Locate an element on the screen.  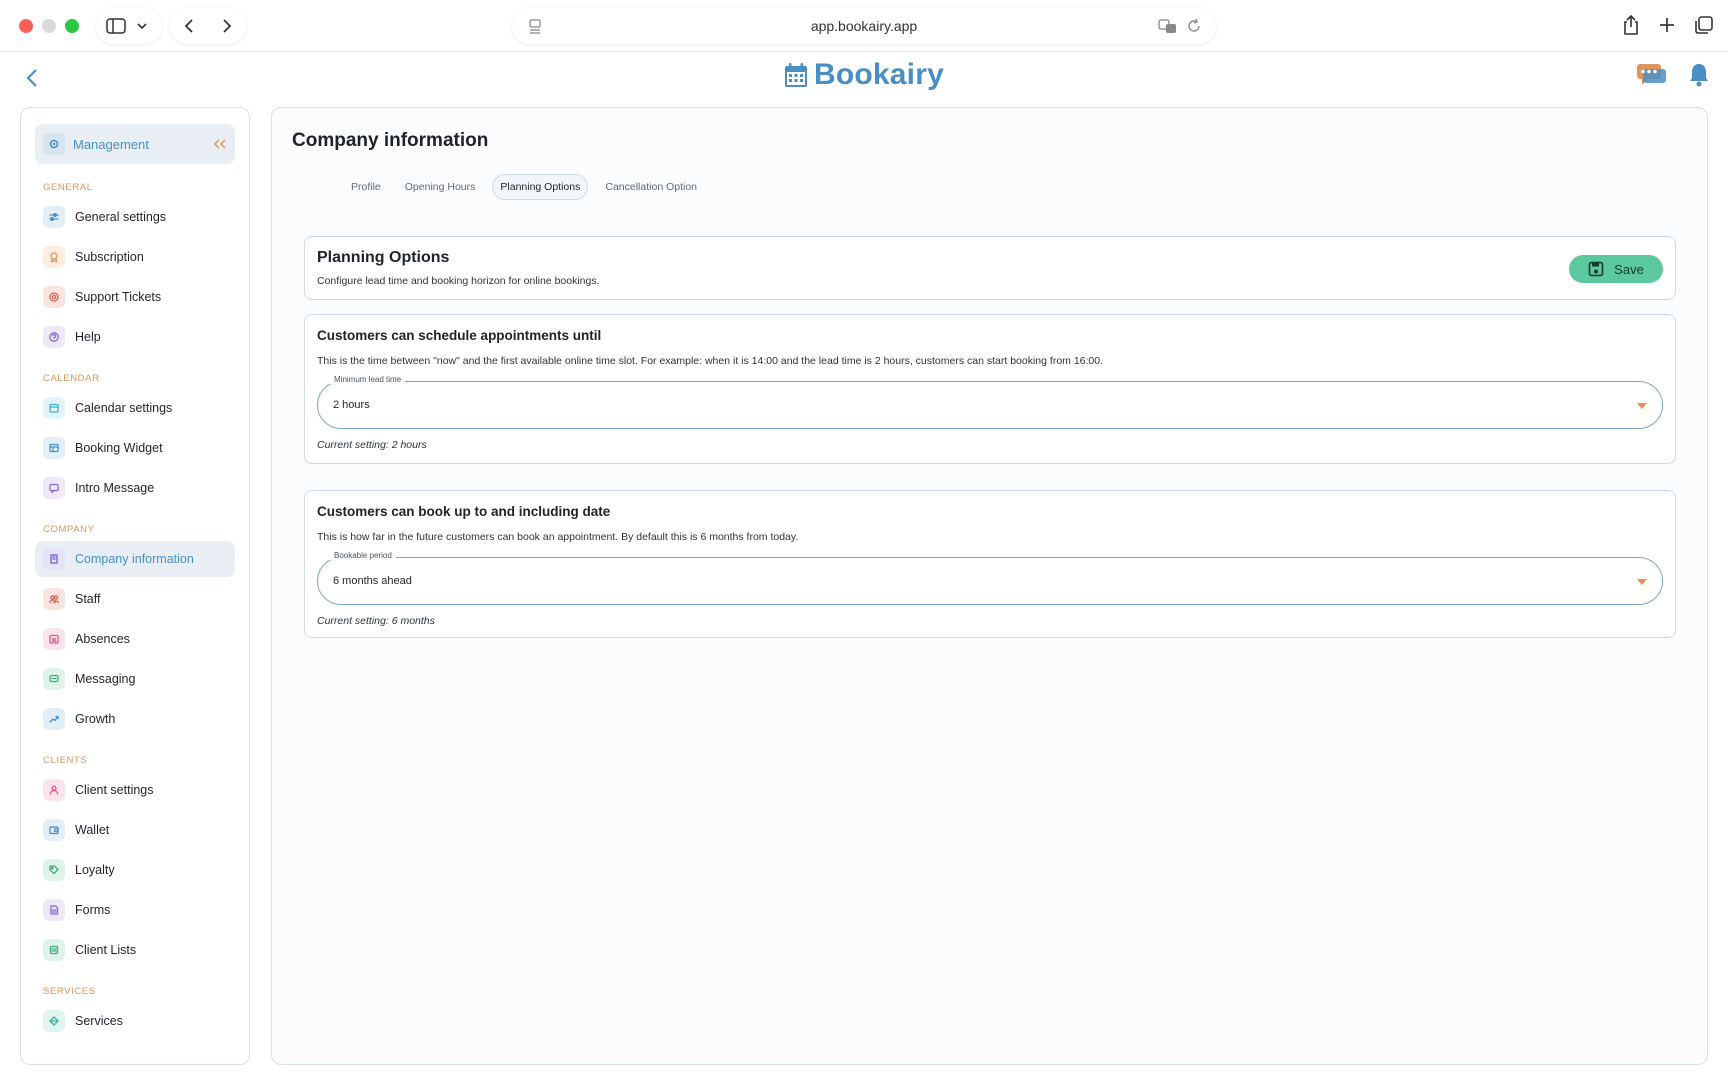
sidebar-item-client-lists: Client Lists is located at coordinates (135, 950).